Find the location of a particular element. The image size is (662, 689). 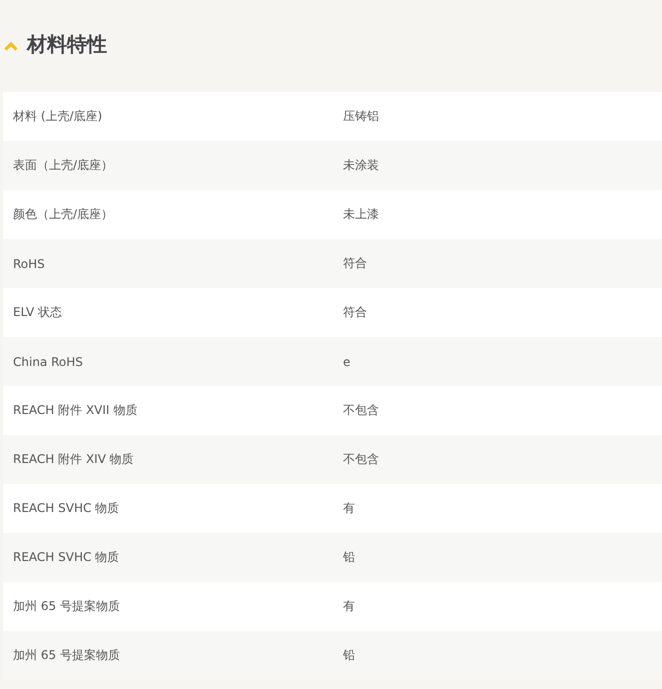

property-name: ELV 状态 is located at coordinates (37, 312).